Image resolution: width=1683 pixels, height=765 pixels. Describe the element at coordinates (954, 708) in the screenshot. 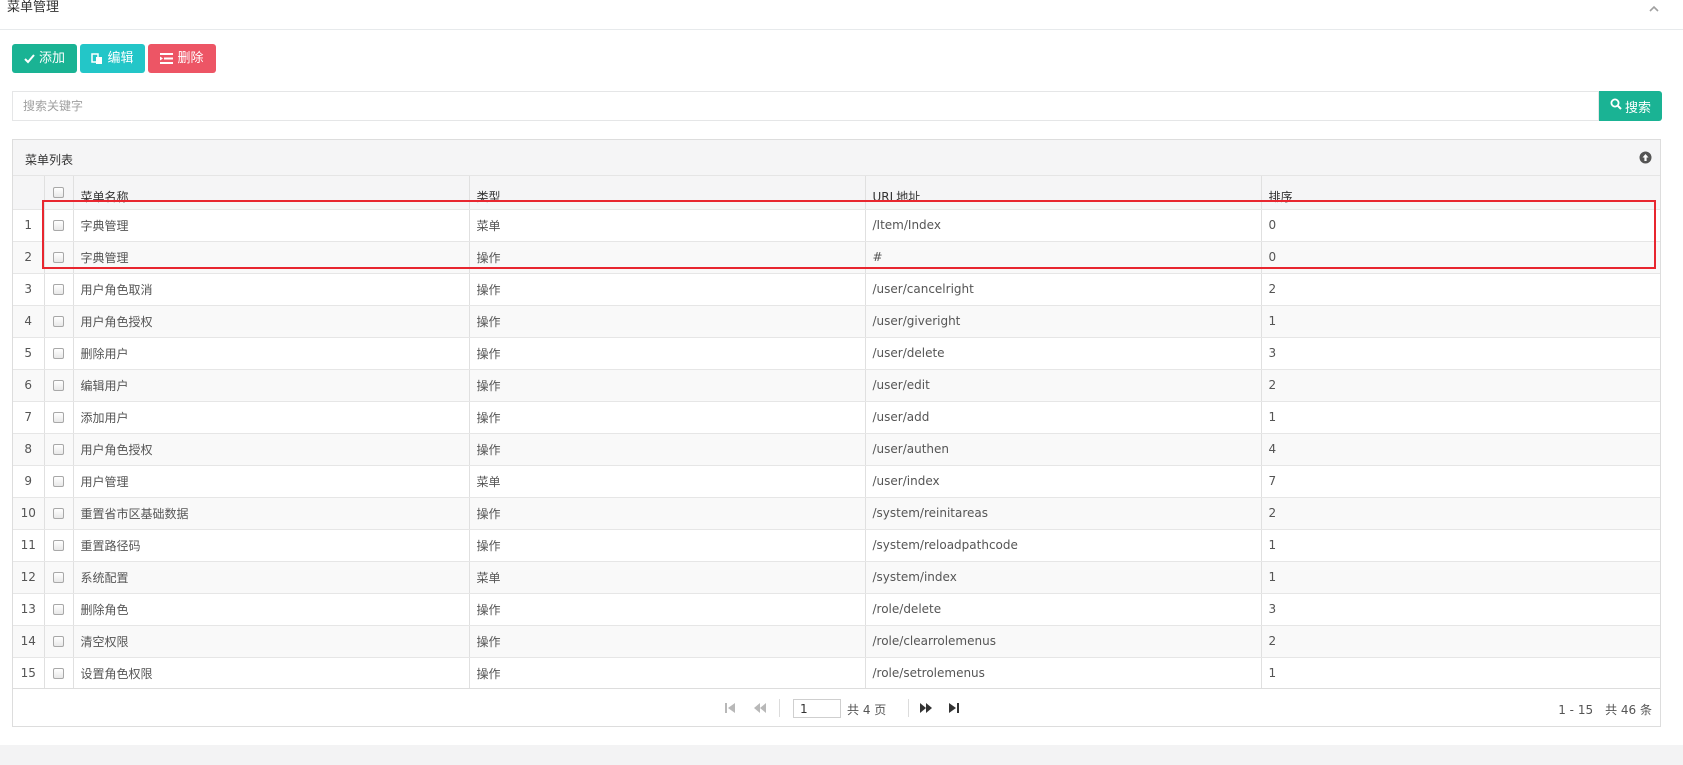

I see `last-page-icon` at that location.